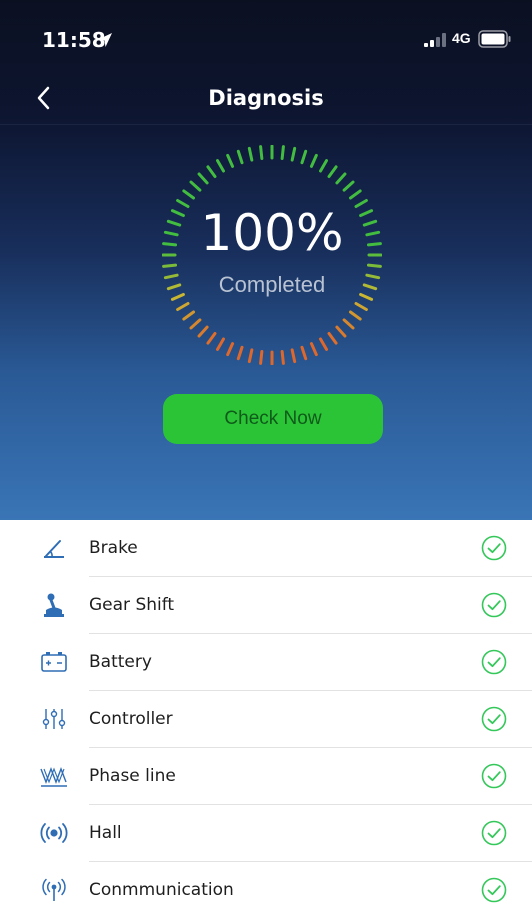  What do you see at coordinates (105, 833) in the screenshot?
I see `list-item-label: Hall` at bounding box center [105, 833].